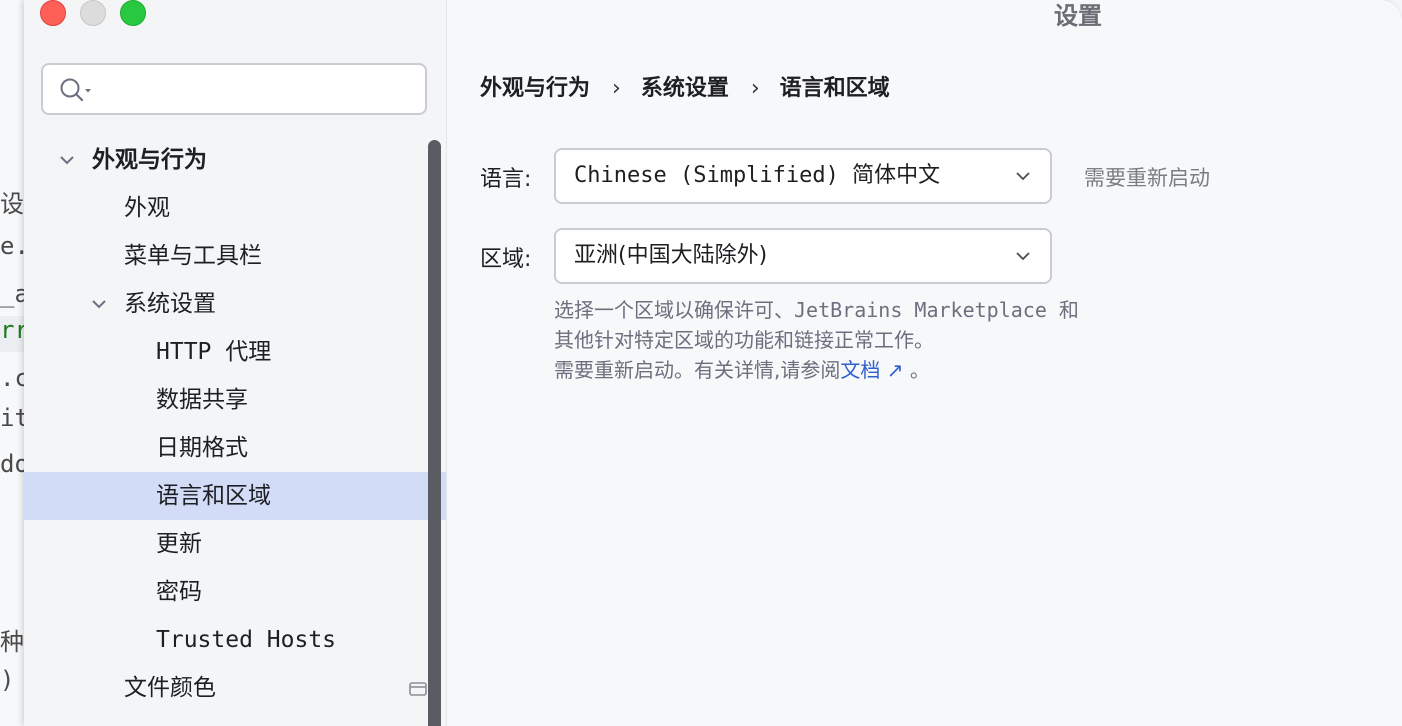 The image size is (1402, 726). Describe the element at coordinates (834, 88) in the screenshot. I see `breadcrumb-item: 语言和区域` at that location.